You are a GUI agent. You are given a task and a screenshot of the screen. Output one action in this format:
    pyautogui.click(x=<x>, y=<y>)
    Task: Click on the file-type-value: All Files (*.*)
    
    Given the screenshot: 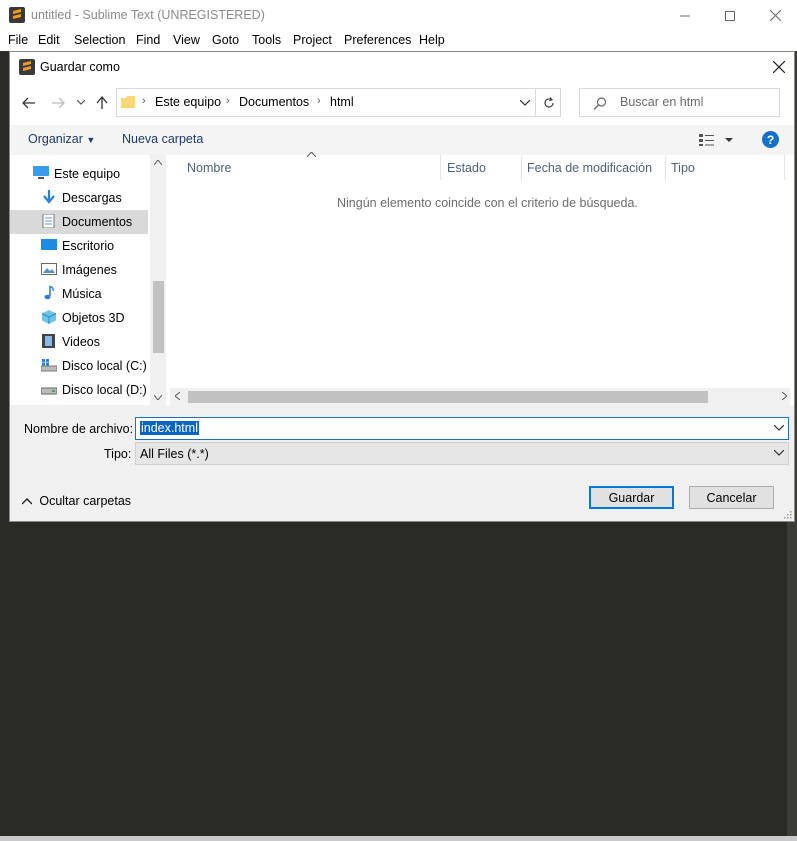 What is the action you would take?
    pyautogui.click(x=174, y=454)
    